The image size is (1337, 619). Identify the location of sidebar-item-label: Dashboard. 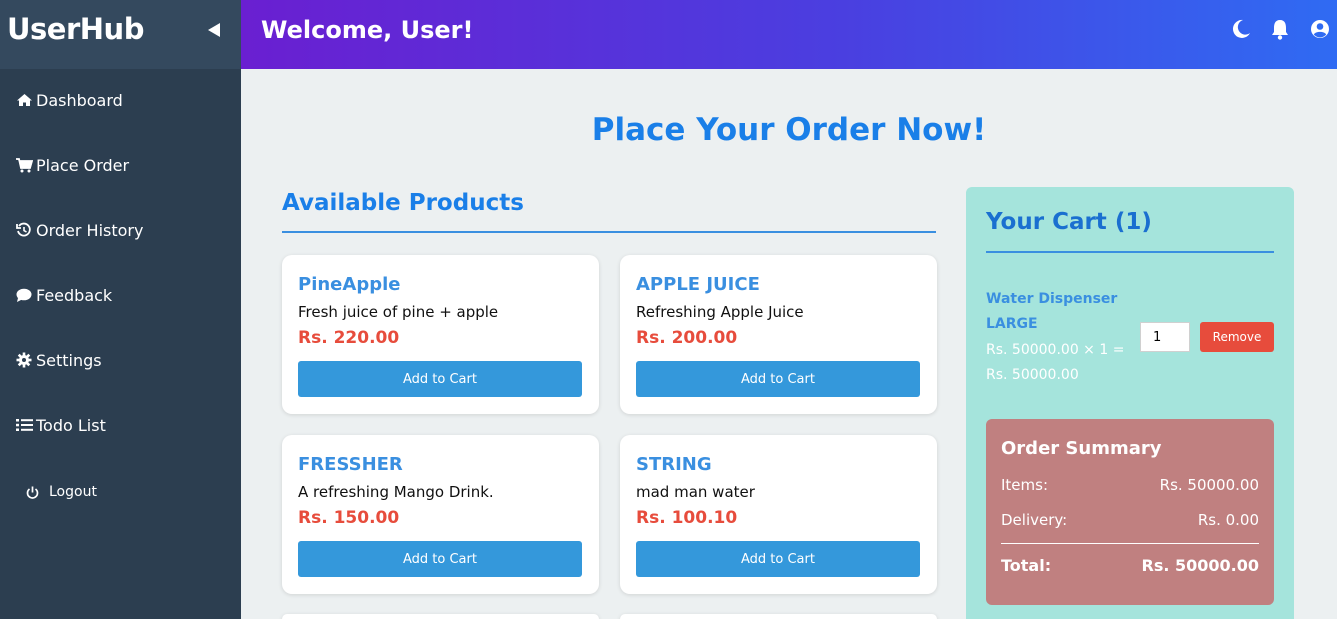
(79, 100).